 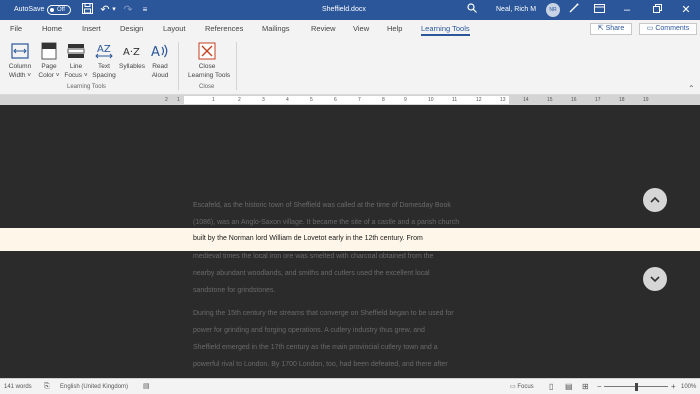 What do you see at coordinates (600, 28) in the screenshot?
I see `share-icon: ⇱` at bounding box center [600, 28].